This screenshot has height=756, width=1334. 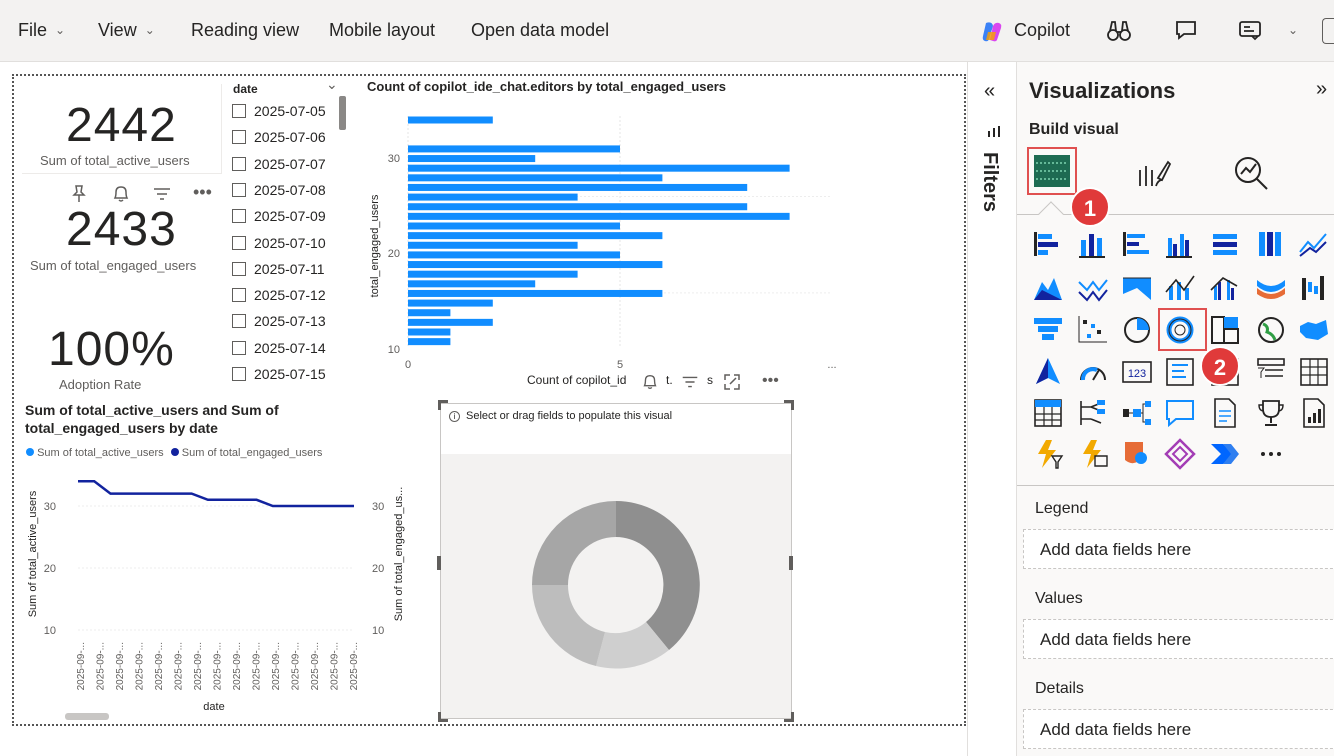 I want to click on resize-handle-br, so click(x=789, y=717).